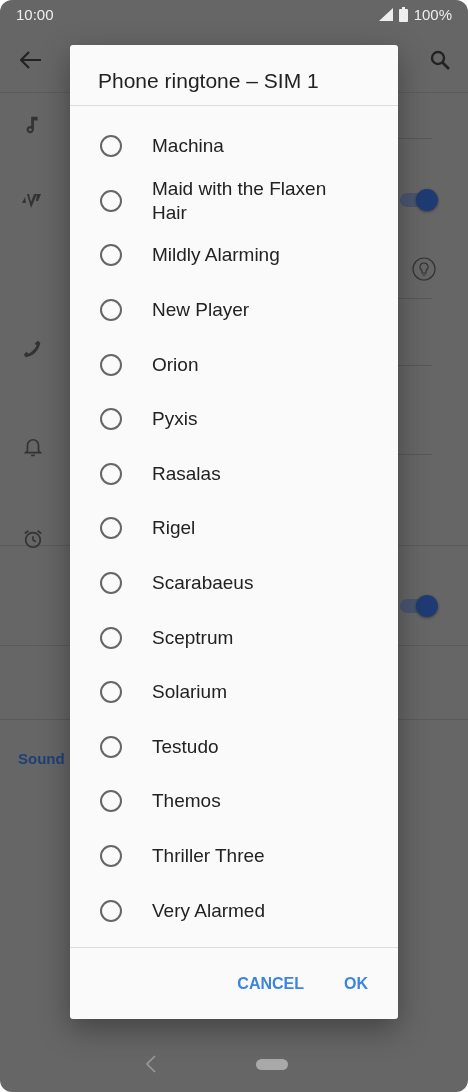 This screenshot has height=1092, width=468. What do you see at coordinates (234, 637) in the screenshot?
I see `ringtone-option: Sceptrum` at bounding box center [234, 637].